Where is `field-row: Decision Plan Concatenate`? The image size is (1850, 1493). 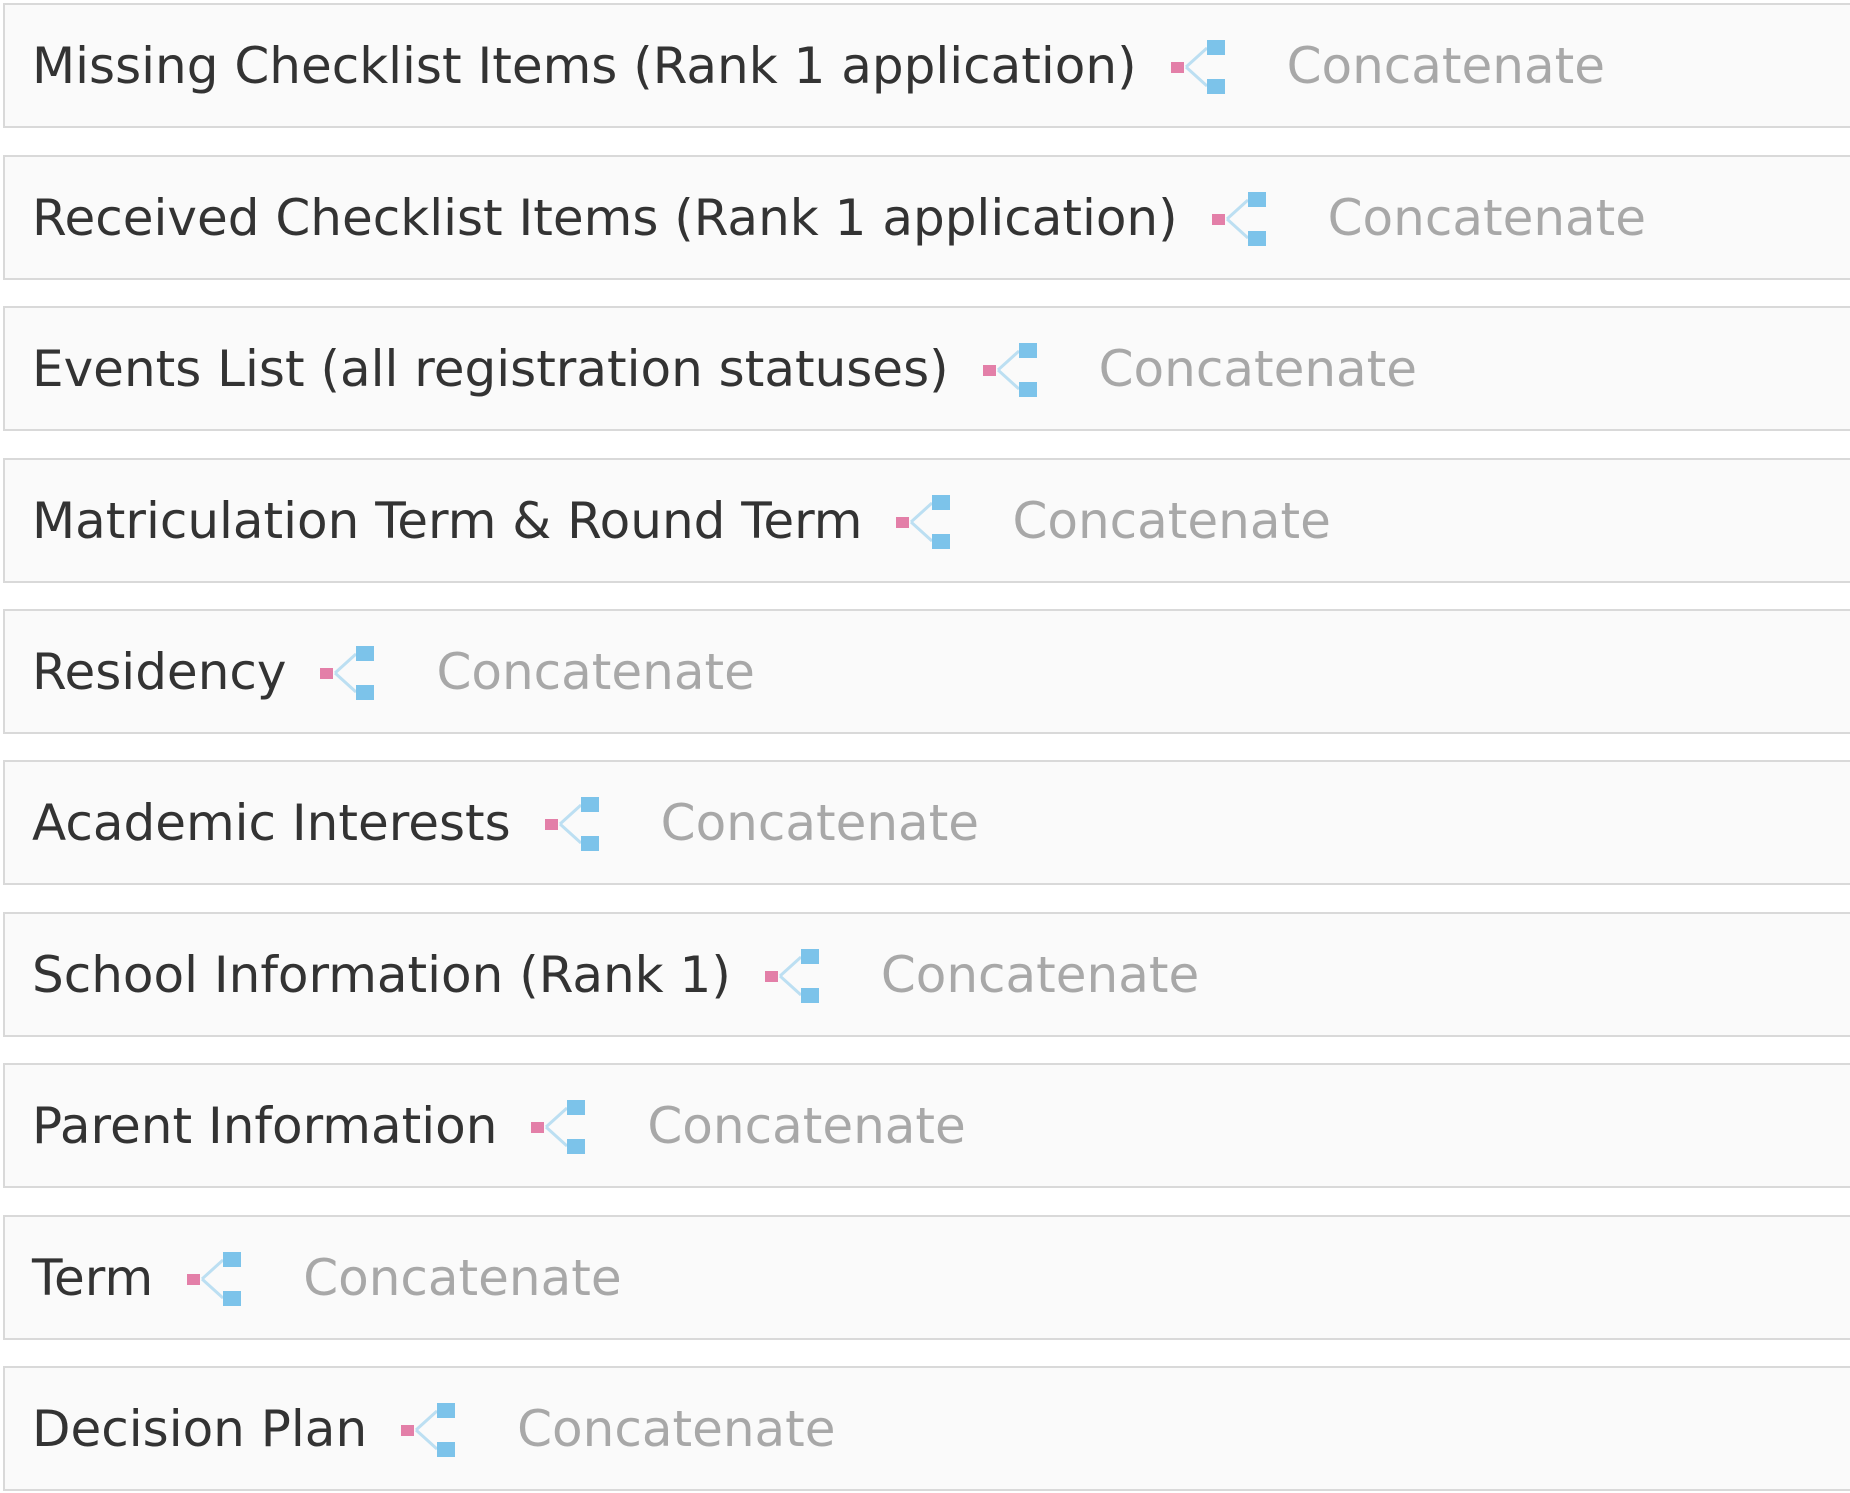
field-row: Decision Plan Concatenate is located at coordinates (926, 1428).